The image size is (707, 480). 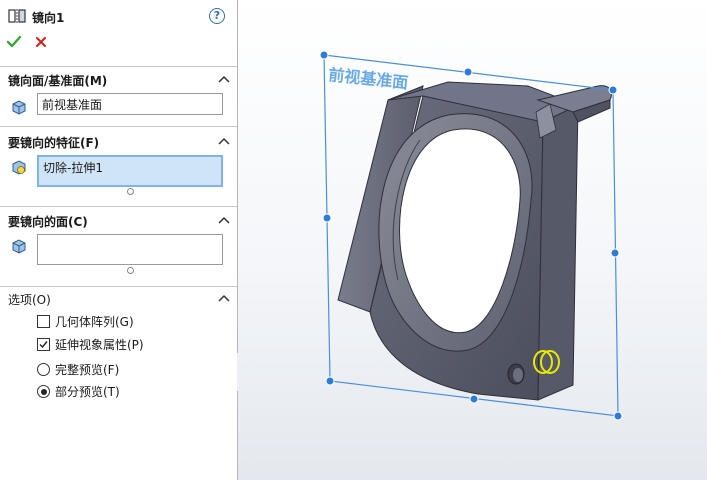 I want to click on section-options: 选项(O) 几何体阵列(G) 延伸视象属性(P) 完整预览(F) 部分预览(T), so click(x=118, y=346).